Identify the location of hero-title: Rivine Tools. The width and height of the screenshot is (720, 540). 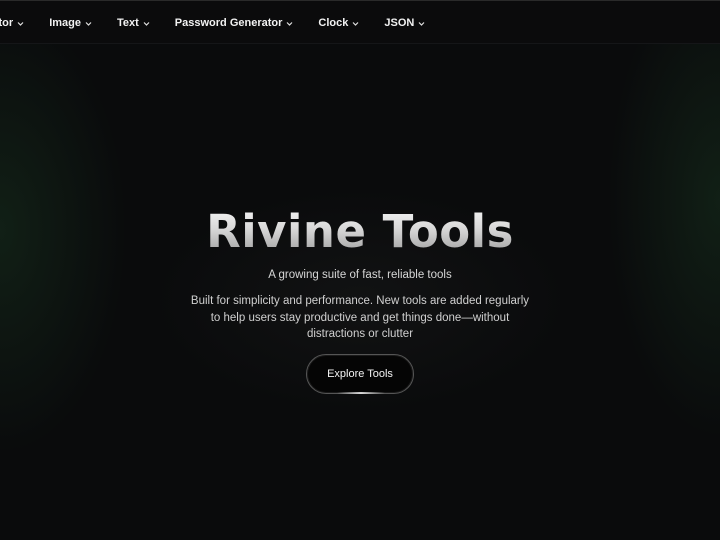
(360, 232).